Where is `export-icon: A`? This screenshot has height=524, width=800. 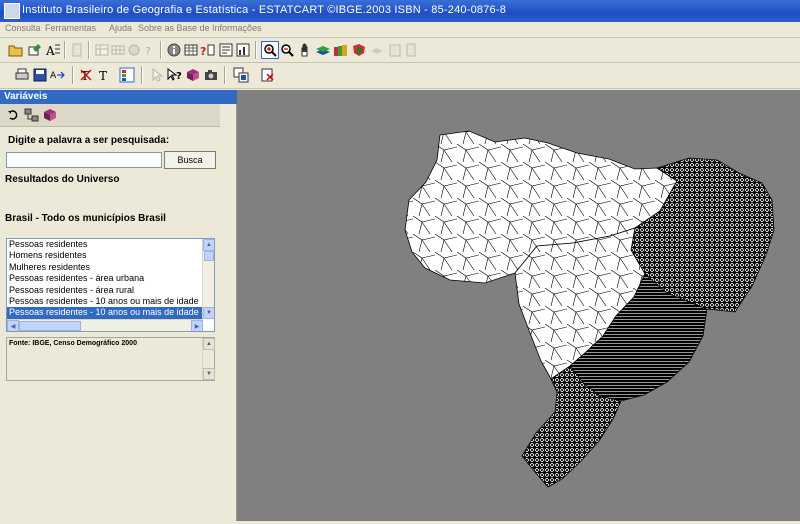 export-icon: A is located at coordinates (58, 75).